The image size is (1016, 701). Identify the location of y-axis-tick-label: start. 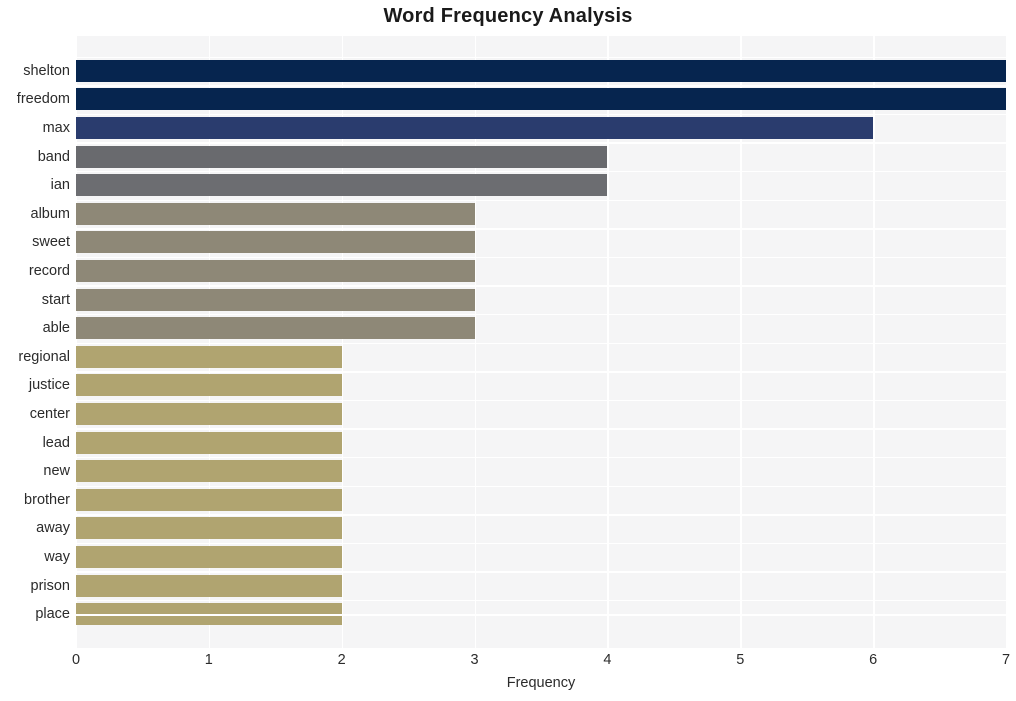
(55, 299).